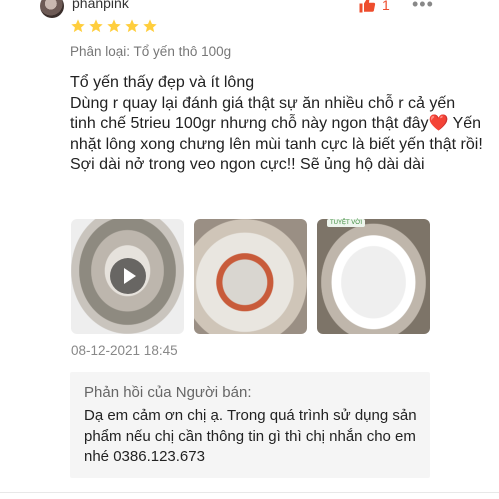  What do you see at coordinates (100, 5) in the screenshot?
I see `username: phanpink` at bounding box center [100, 5].